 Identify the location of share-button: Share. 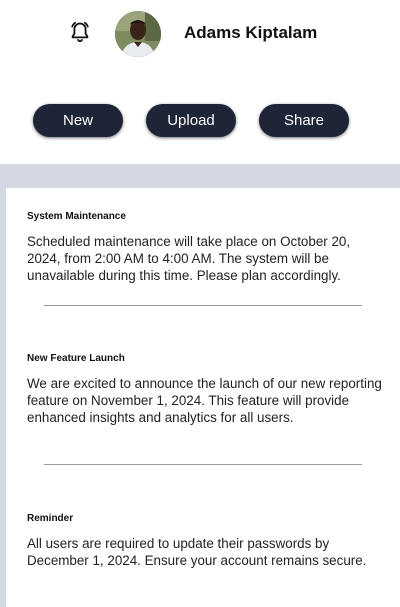
(304, 120).